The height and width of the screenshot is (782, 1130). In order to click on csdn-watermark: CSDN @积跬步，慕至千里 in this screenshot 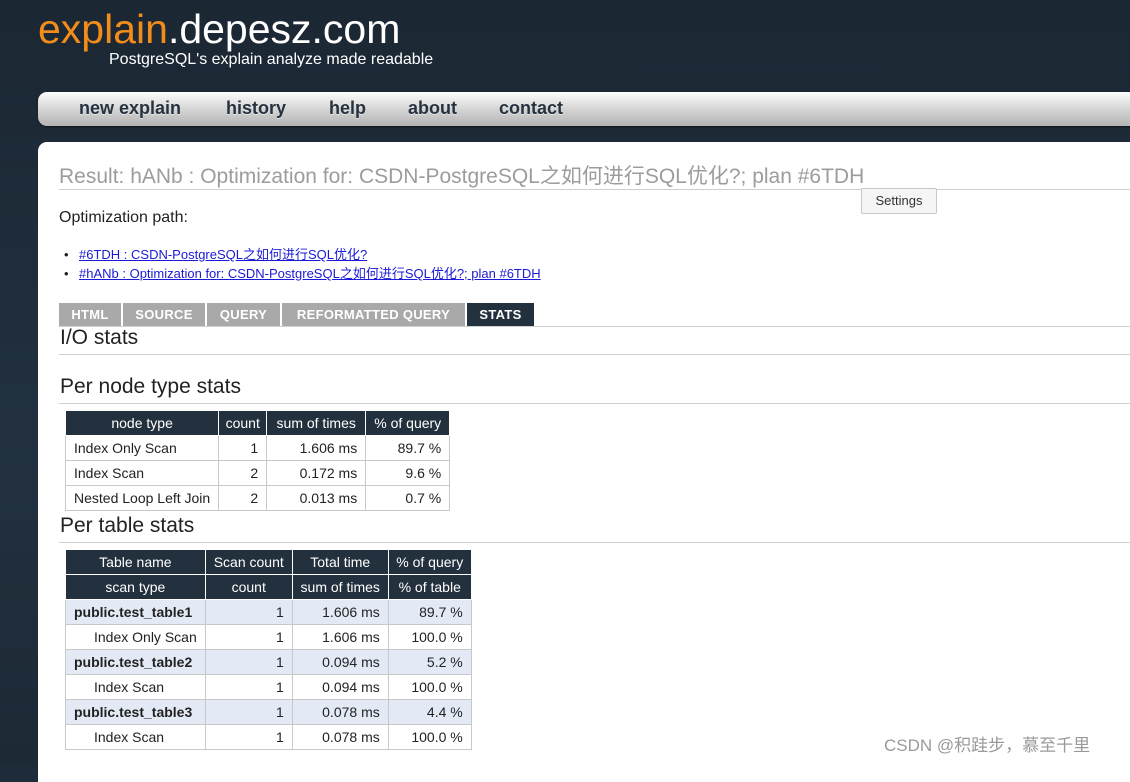, I will do `click(987, 745)`.